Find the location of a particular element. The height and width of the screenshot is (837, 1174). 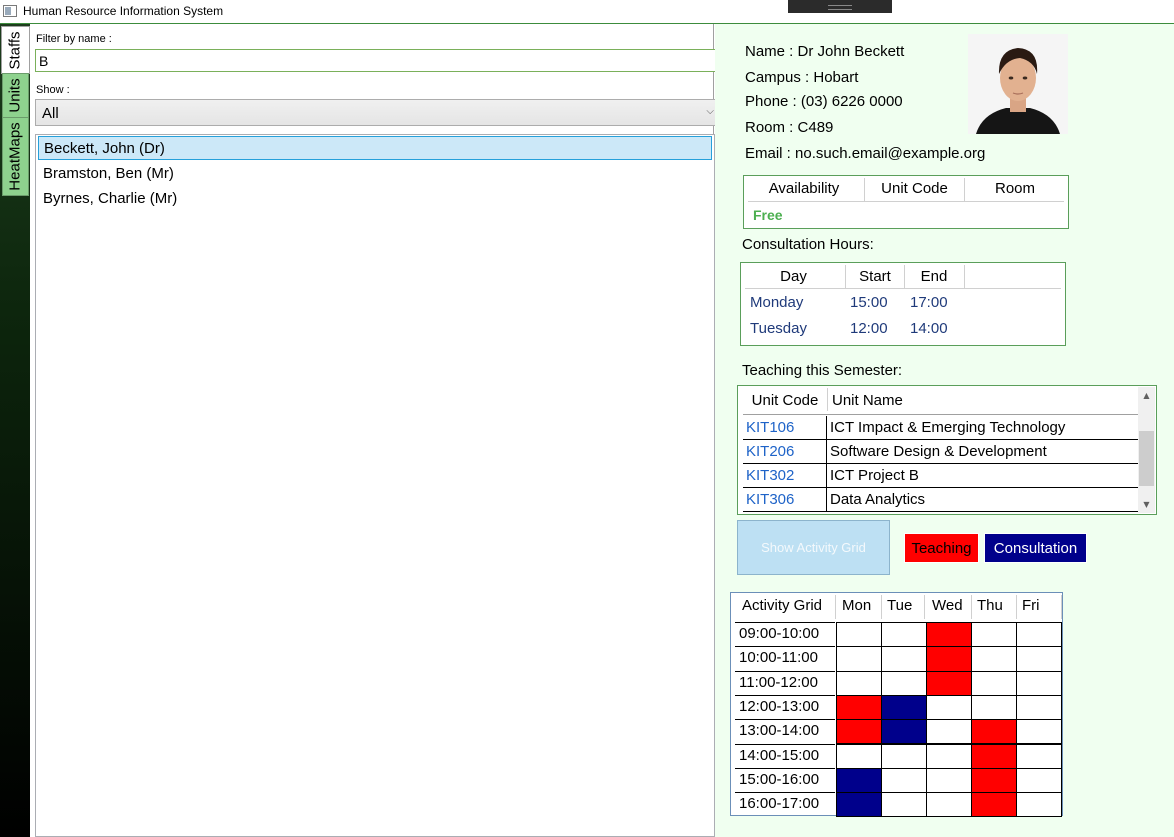

table-row: KIT206 Software Design & Development is located at coordinates (941, 452).